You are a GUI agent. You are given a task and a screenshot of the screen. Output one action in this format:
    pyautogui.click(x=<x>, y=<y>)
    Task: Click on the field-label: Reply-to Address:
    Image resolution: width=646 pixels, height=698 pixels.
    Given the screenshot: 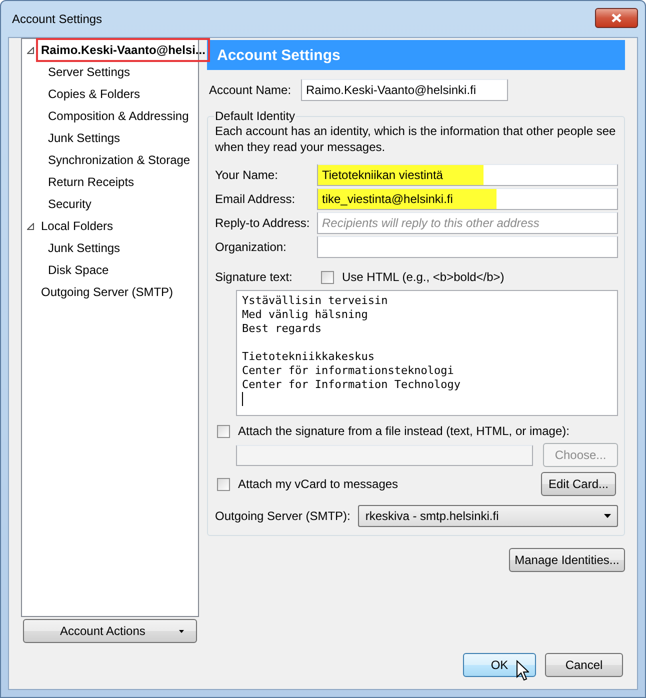 What is the action you would take?
    pyautogui.click(x=263, y=223)
    